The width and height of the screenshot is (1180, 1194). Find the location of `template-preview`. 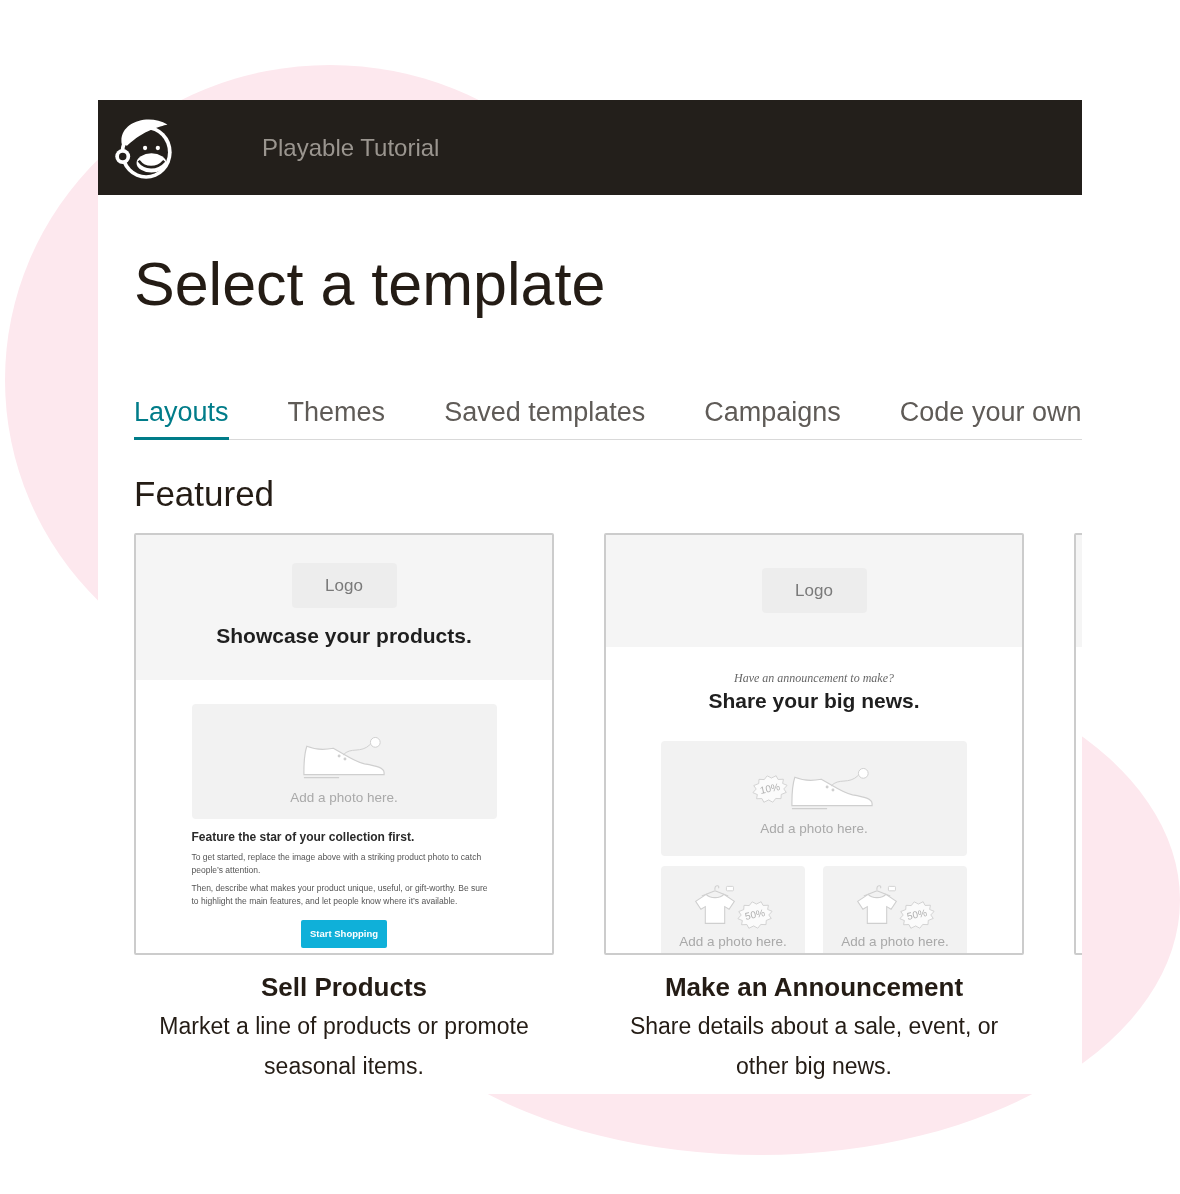

template-preview is located at coordinates (344, 744).